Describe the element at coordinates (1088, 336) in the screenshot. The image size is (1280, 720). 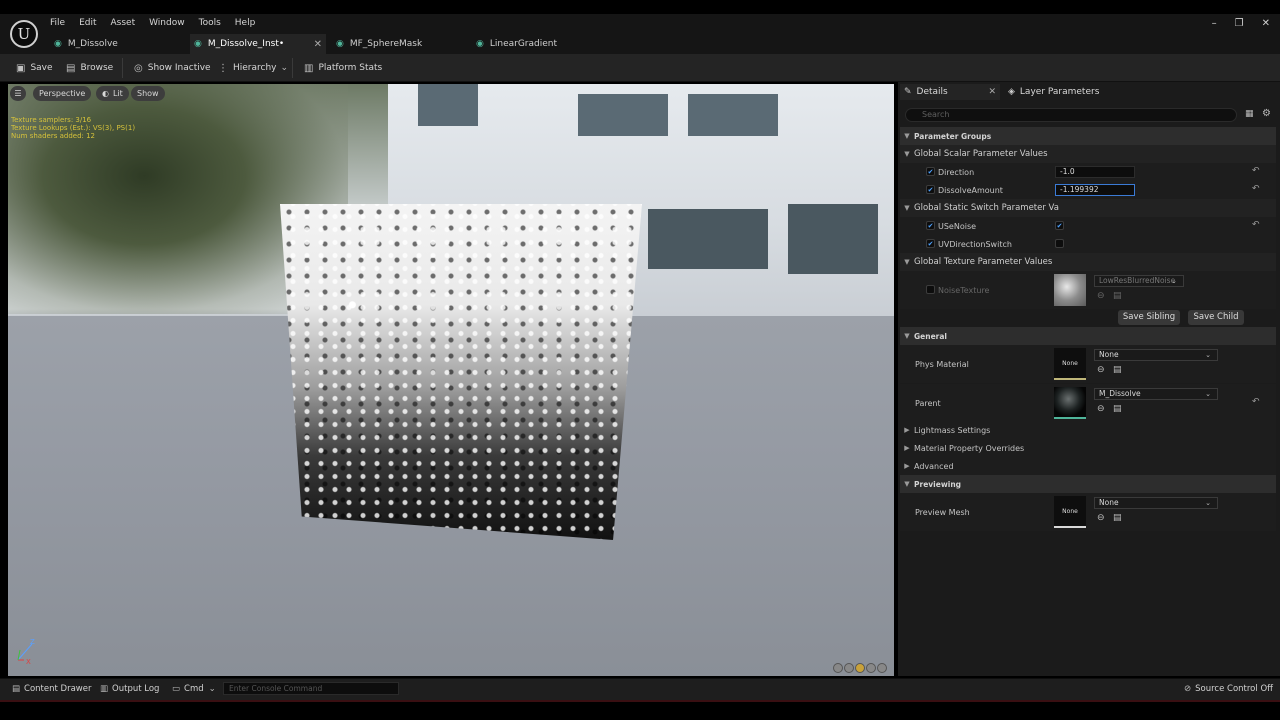
I see `section-general: ▼ General` at that location.